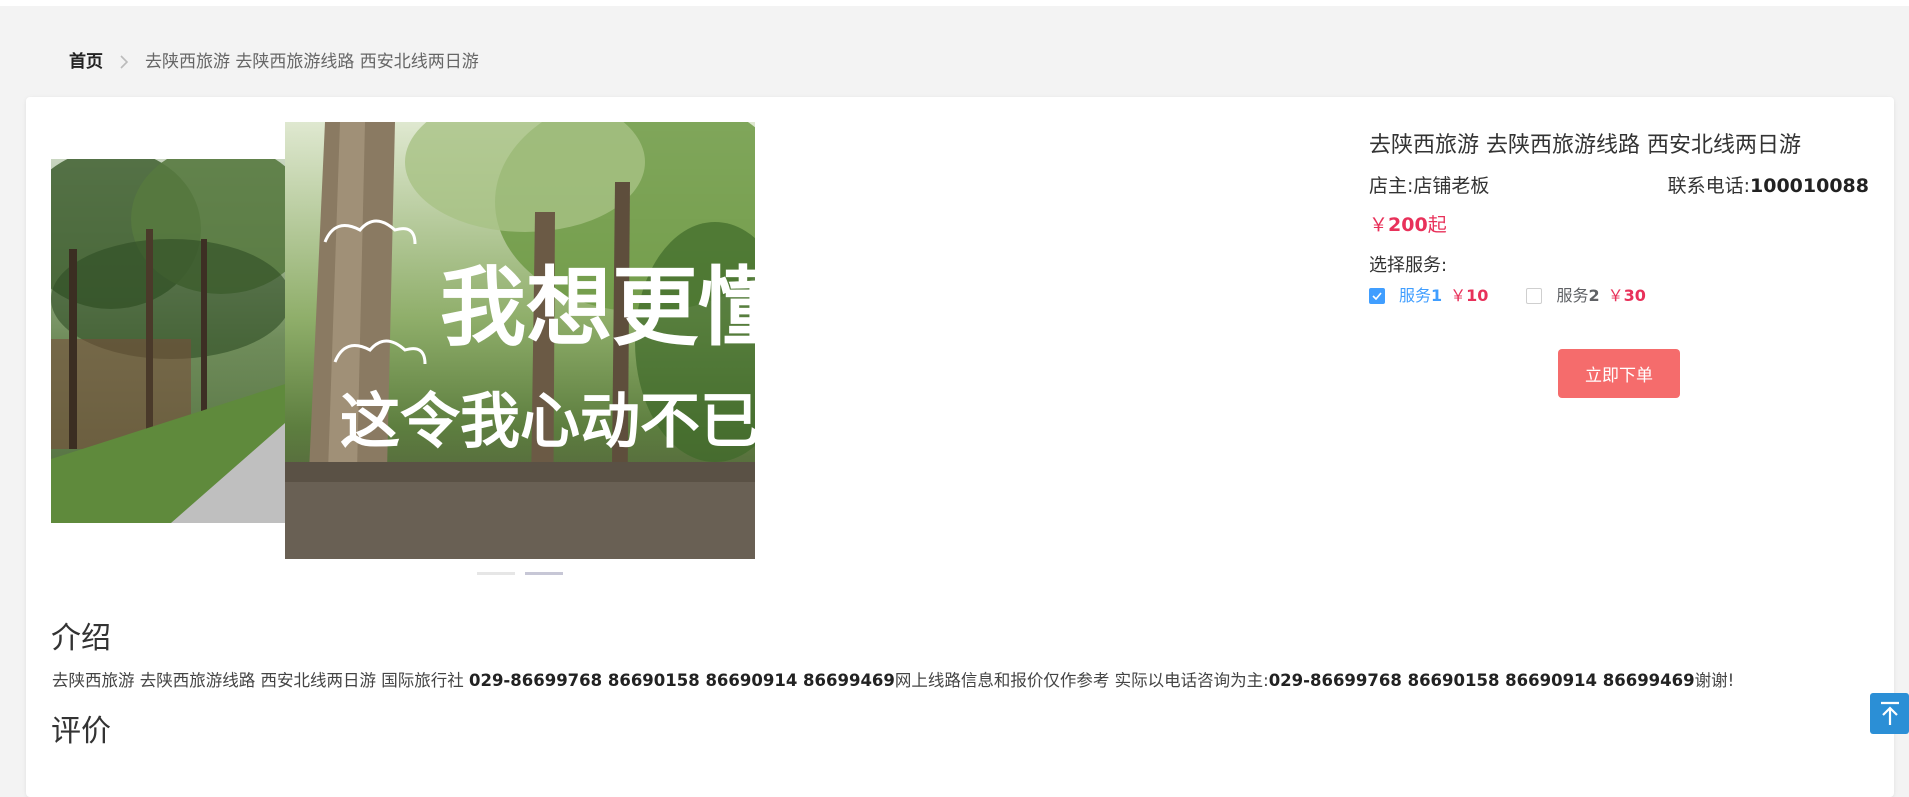  I want to click on phone-info: 联系电话:100010088, so click(1768, 186).